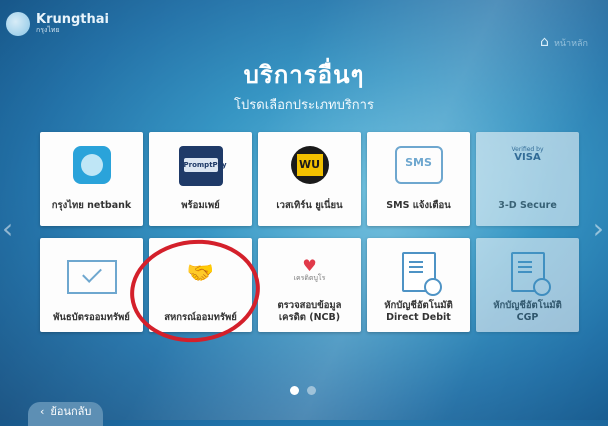  Describe the element at coordinates (18, 24) in the screenshot. I see `bird-emblem-icon` at that location.